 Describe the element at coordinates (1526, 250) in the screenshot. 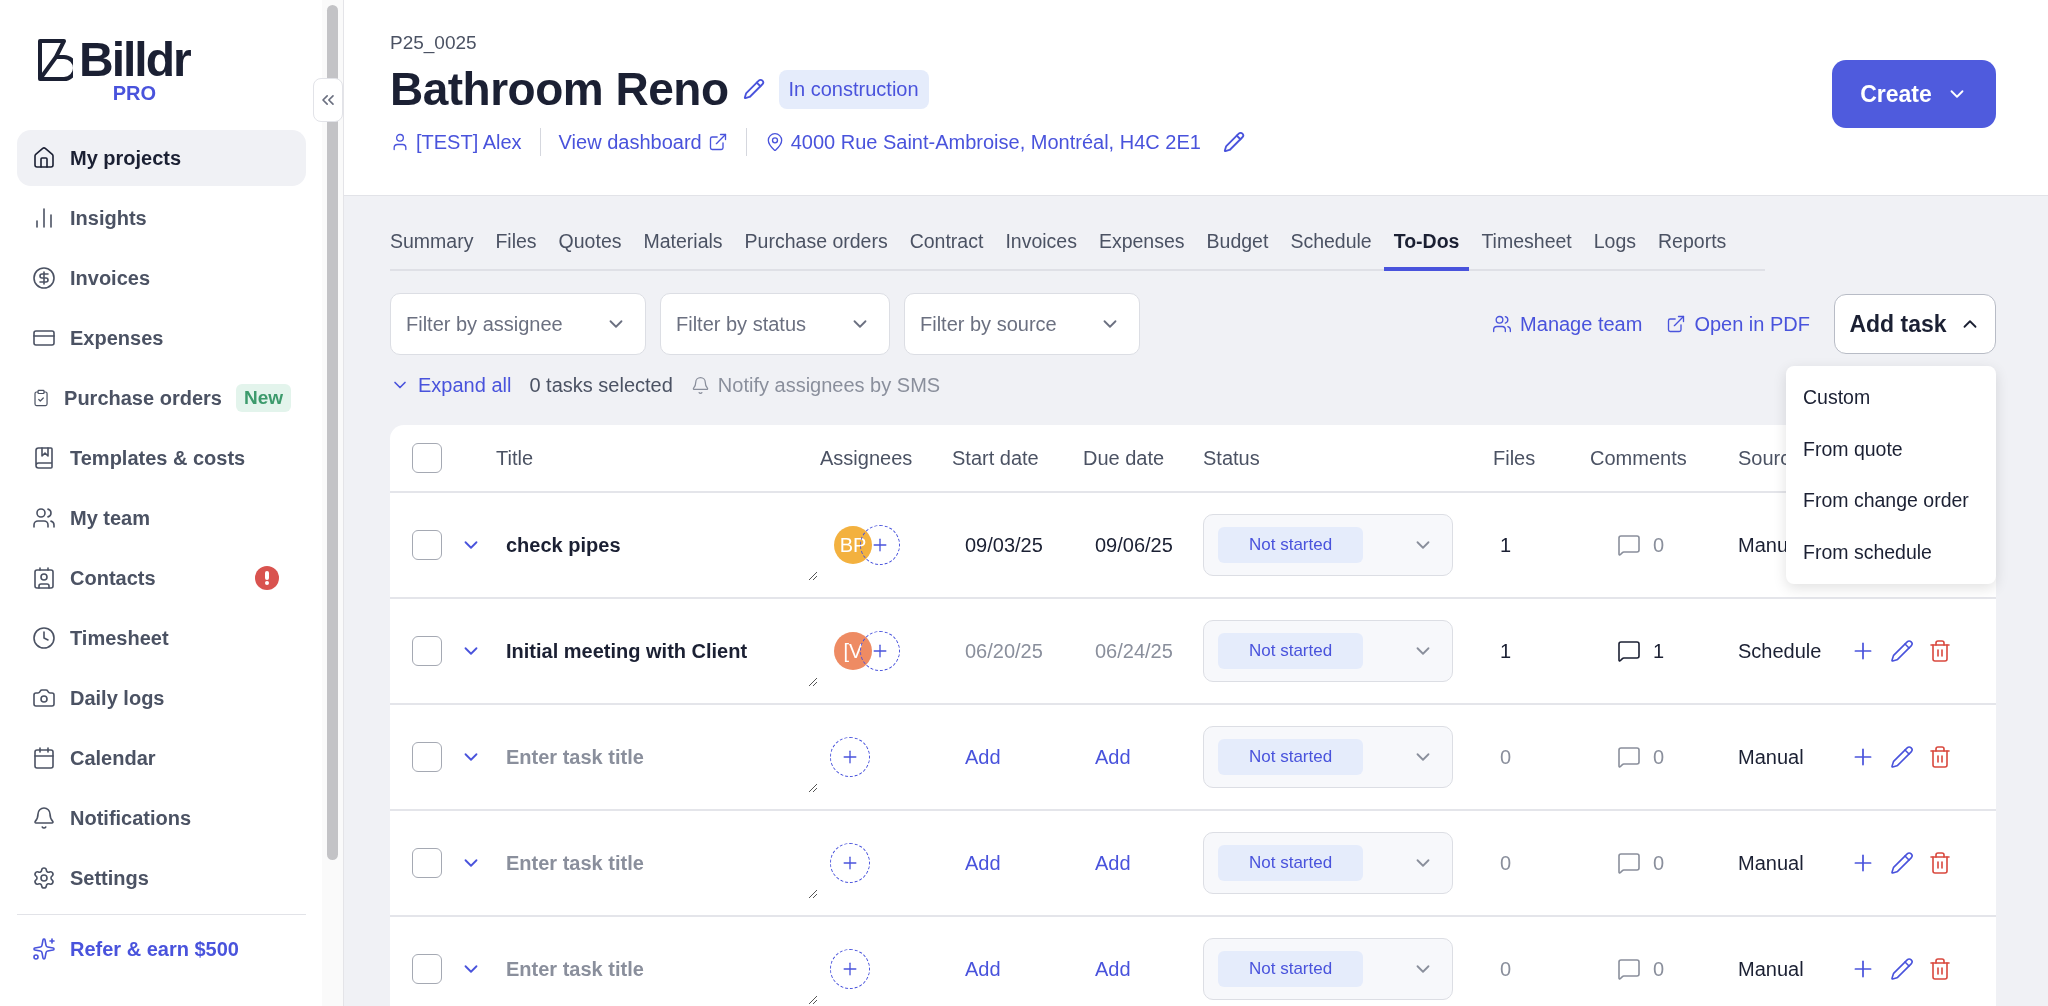

I see `tab: Timesheet` at that location.